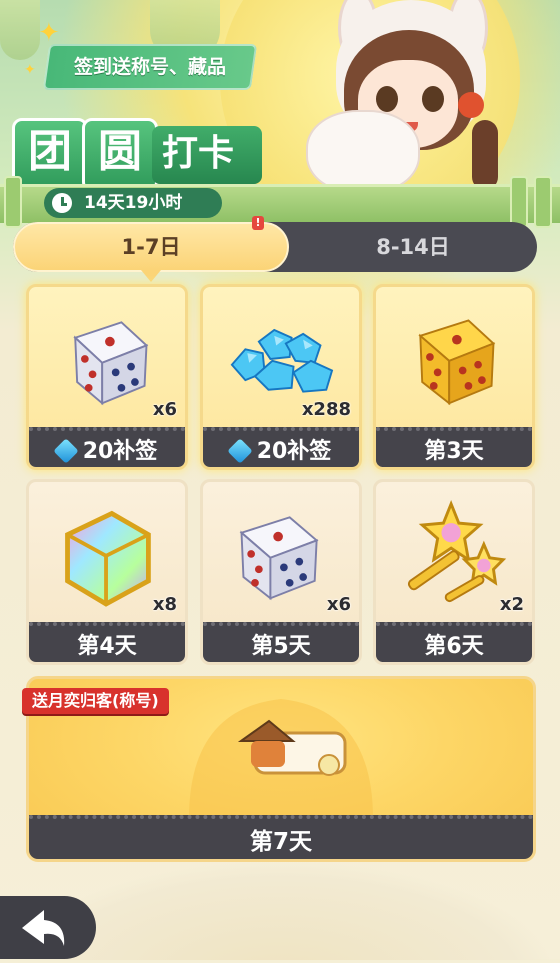 The height and width of the screenshot is (963, 560). Describe the element at coordinates (413, 247) in the screenshot. I see `tab-days-8-14: 8-14日` at that location.